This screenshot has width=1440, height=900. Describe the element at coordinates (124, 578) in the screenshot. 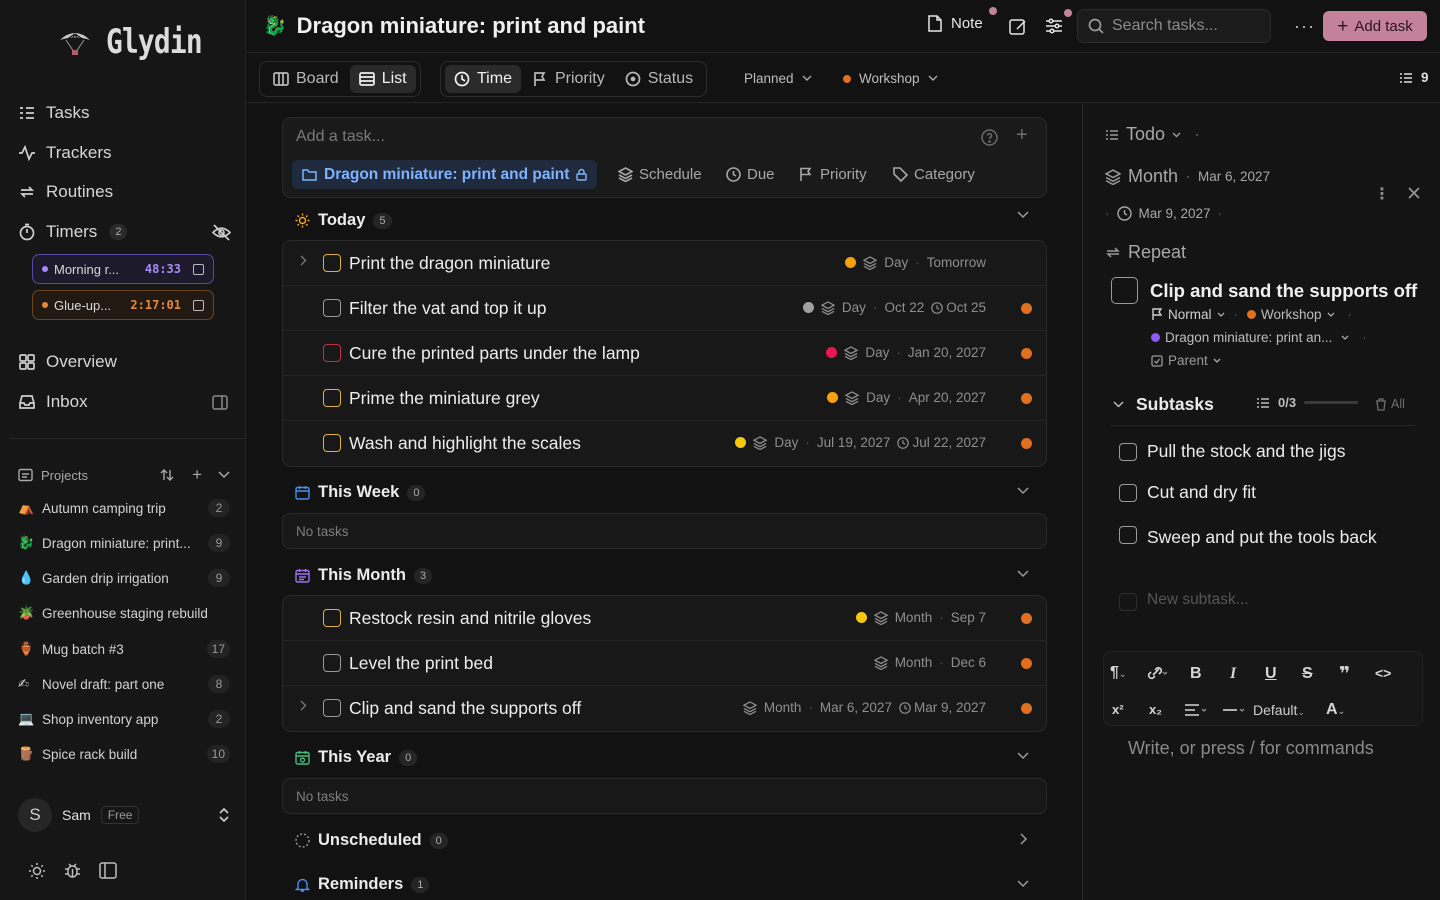

I see `project-item: 💧 Garden drip irrigation 9` at that location.